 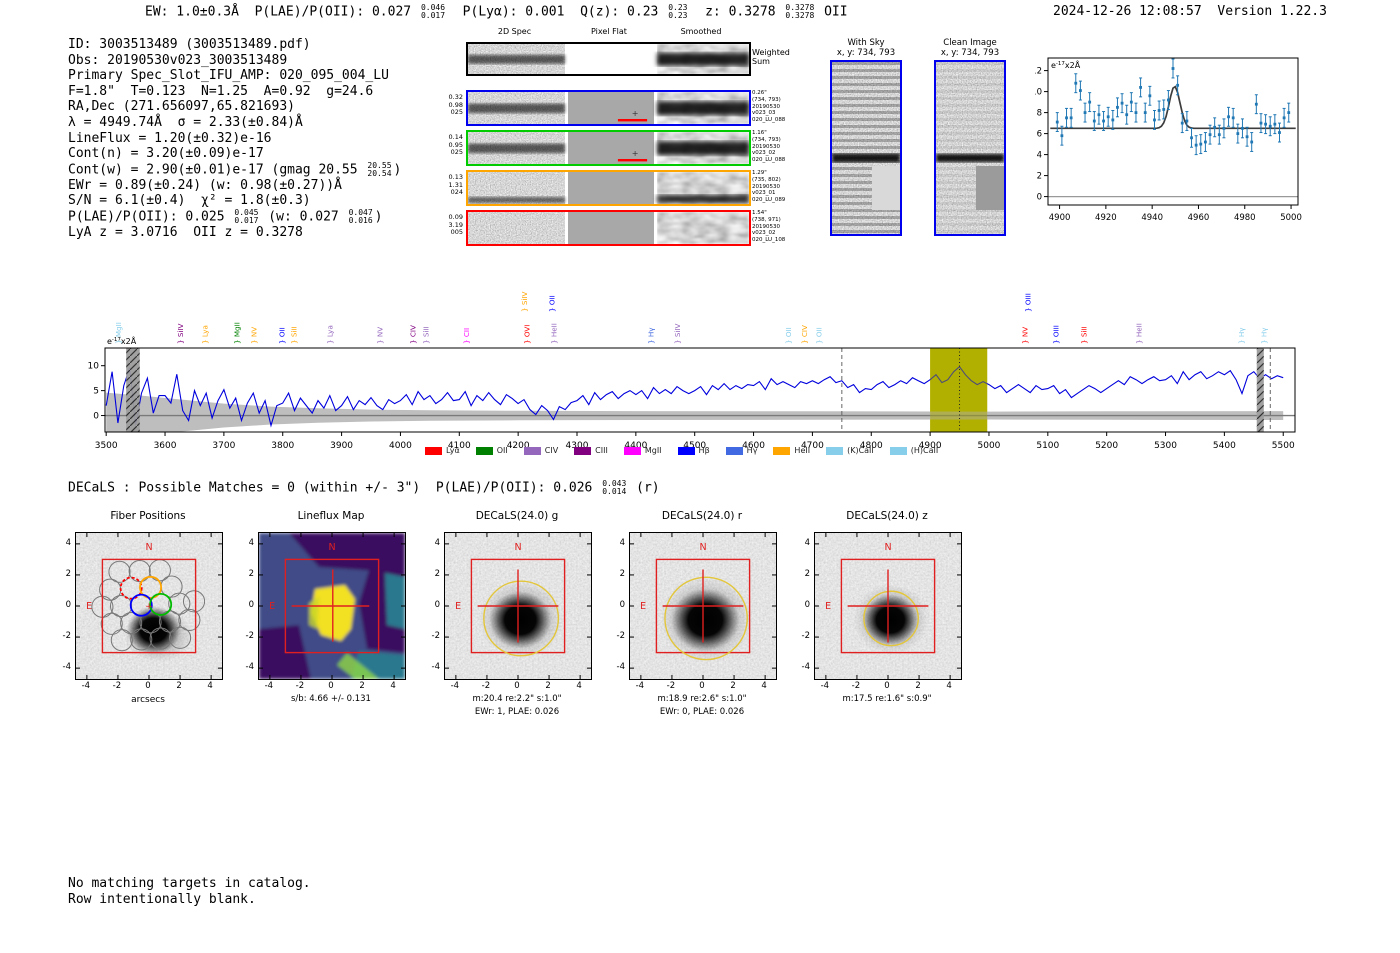 I want to click on sky-panel-title: Clean Image, so click(x=970, y=43).